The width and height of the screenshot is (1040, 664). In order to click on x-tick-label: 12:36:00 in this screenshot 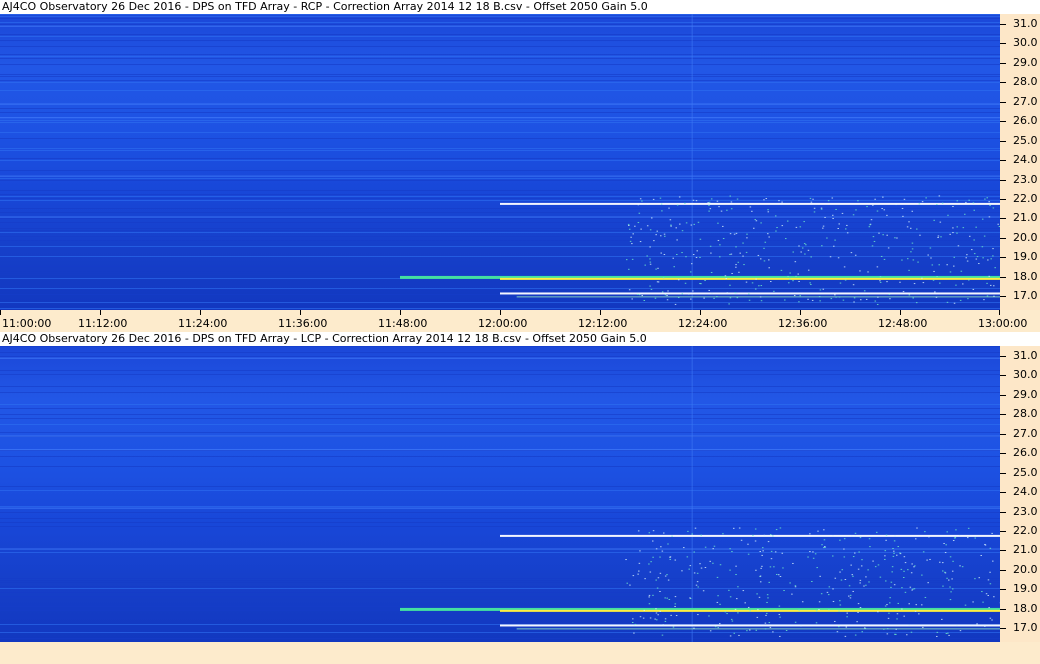, I will do `click(803, 323)`.